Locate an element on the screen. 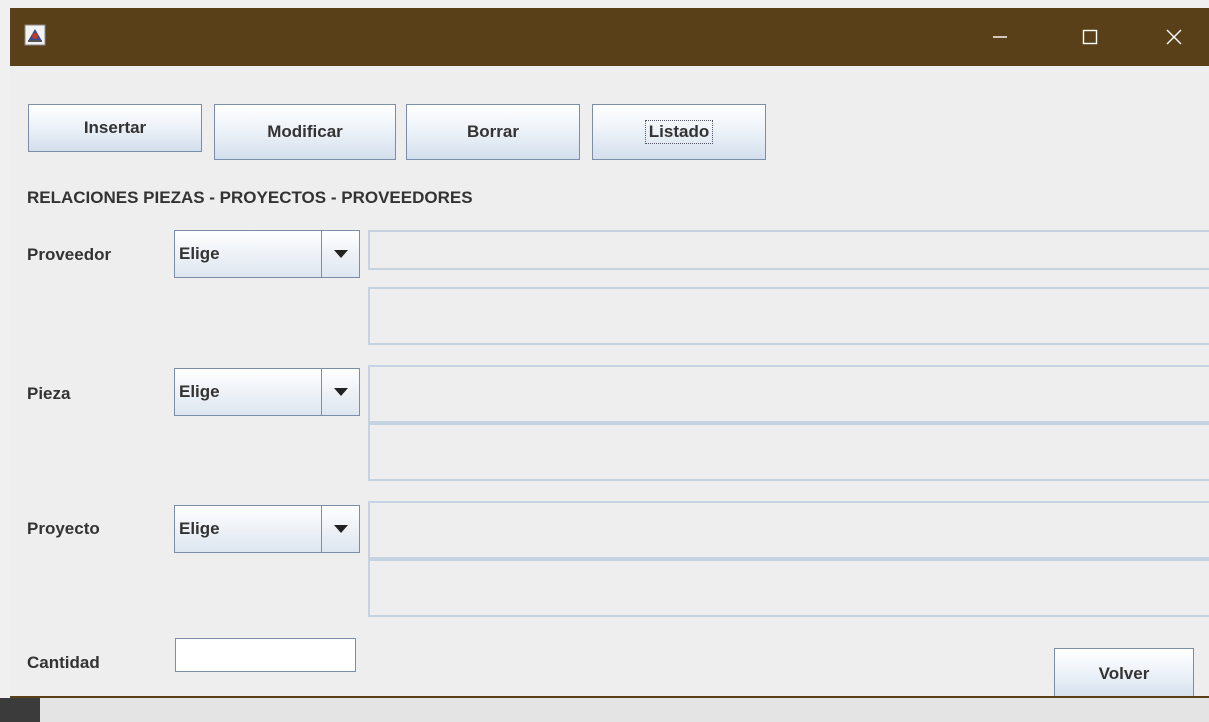  insertar-label: Insertar is located at coordinates (115, 127).